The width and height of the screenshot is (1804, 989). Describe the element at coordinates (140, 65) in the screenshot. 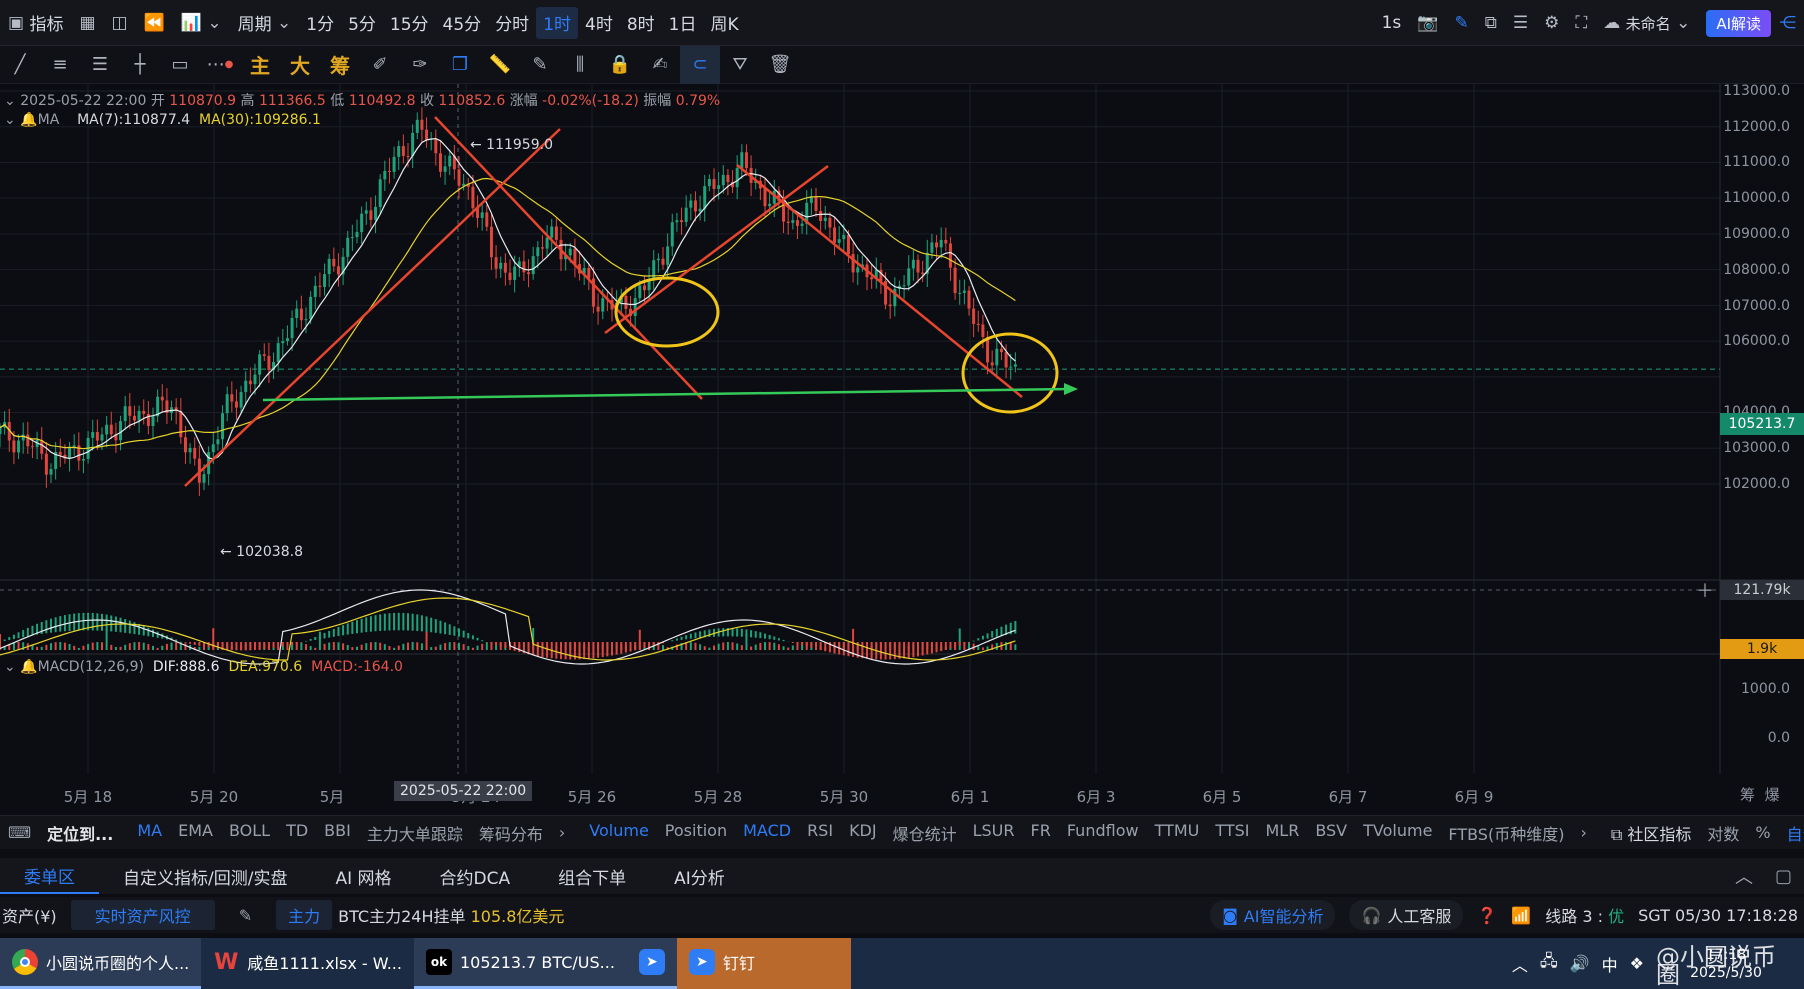

I see `cross-line-icon: ┼` at that location.